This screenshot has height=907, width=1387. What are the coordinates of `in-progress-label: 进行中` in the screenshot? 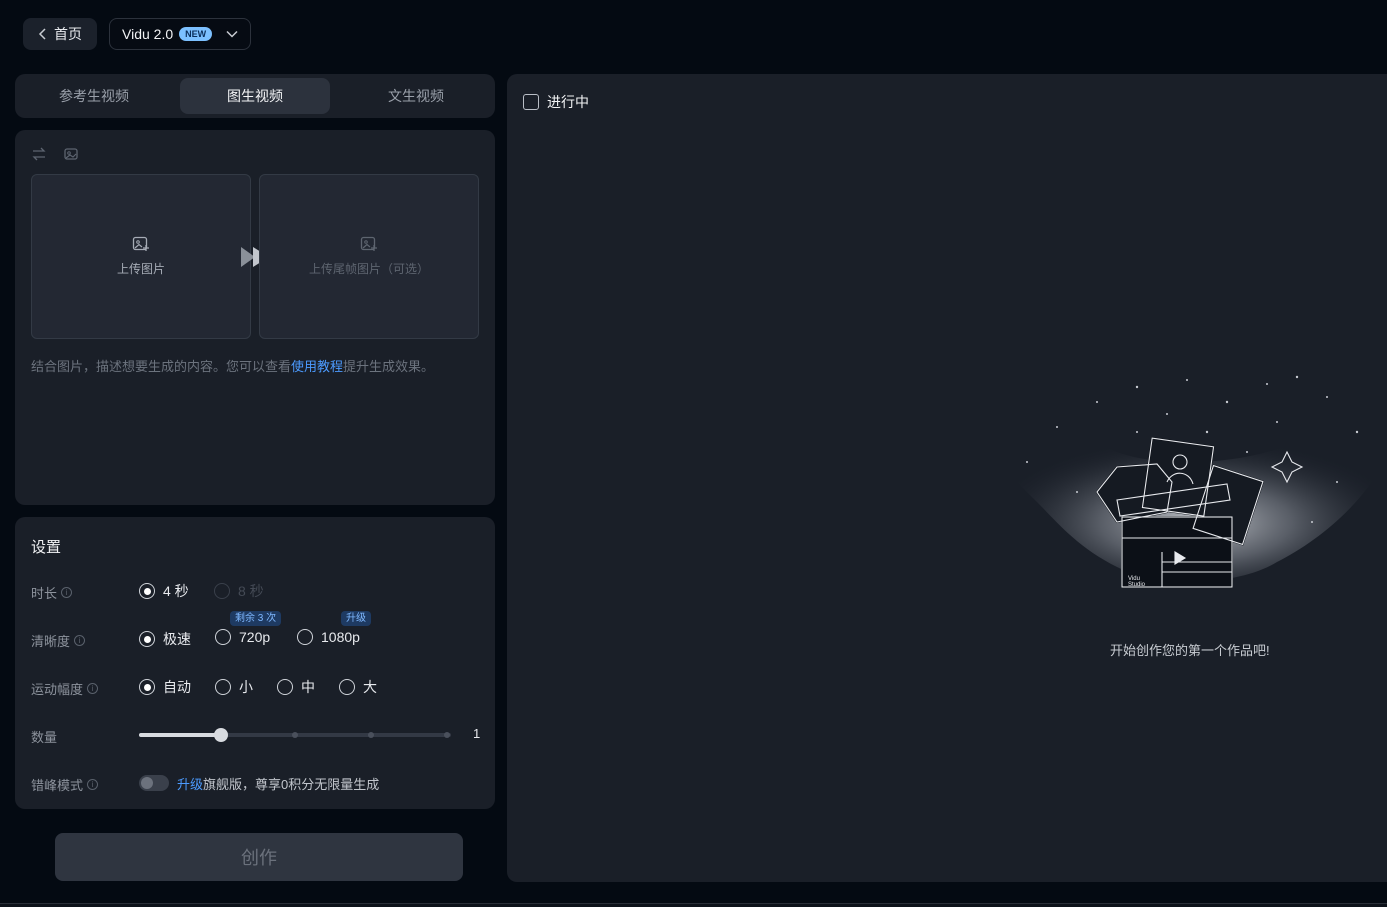 It's located at (568, 102).